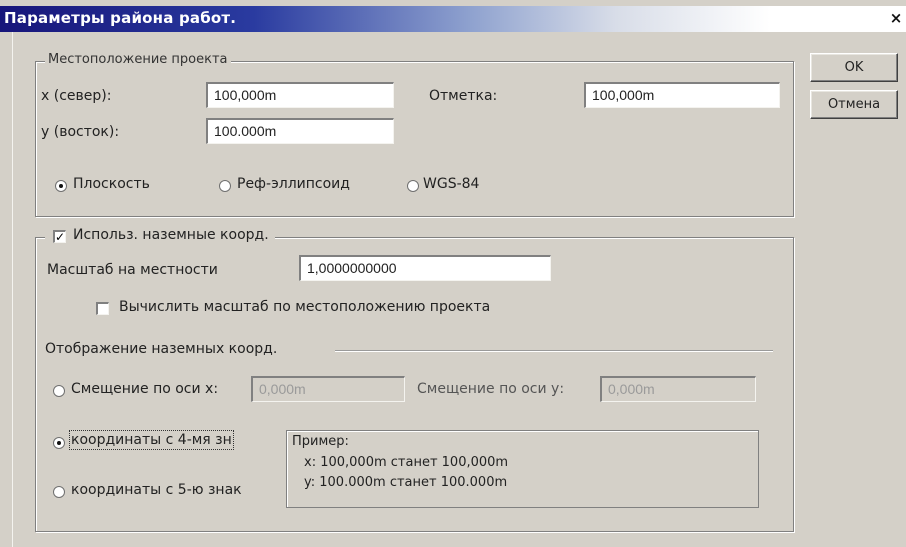  What do you see at coordinates (80, 132) in the screenshot?
I see `y-east-label: у (восток):` at bounding box center [80, 132].